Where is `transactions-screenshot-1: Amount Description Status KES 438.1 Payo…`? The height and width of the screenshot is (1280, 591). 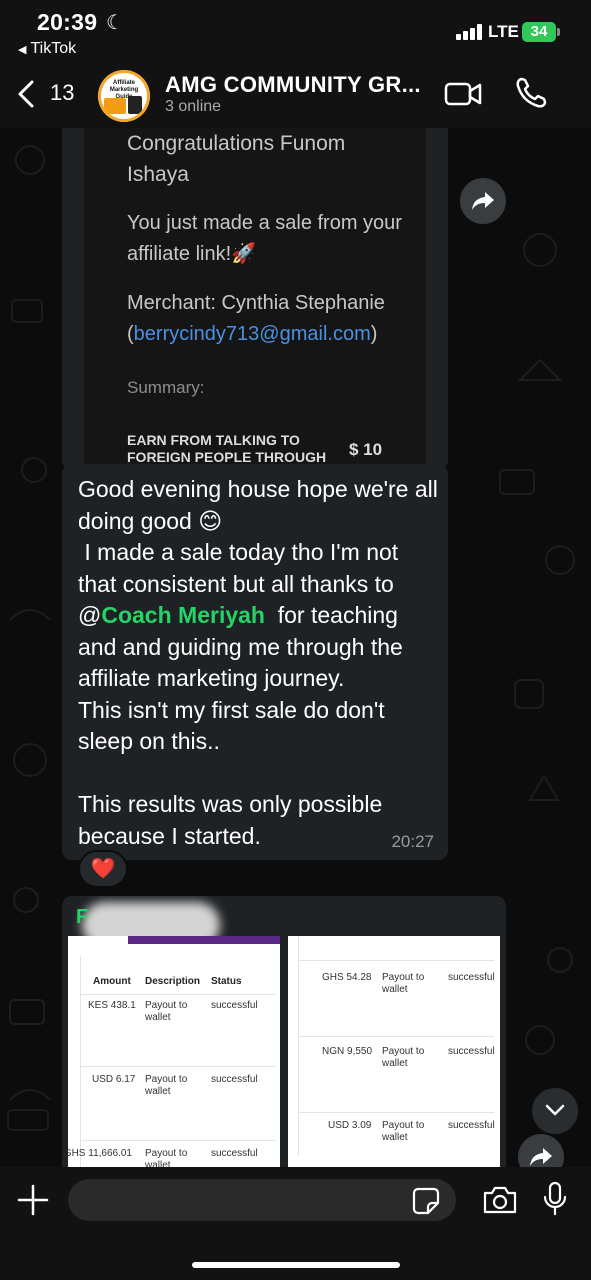 transactions-screenshot-1: Amount Description Status KES 438.1 Payo… is located at coordinates (174, 1056).